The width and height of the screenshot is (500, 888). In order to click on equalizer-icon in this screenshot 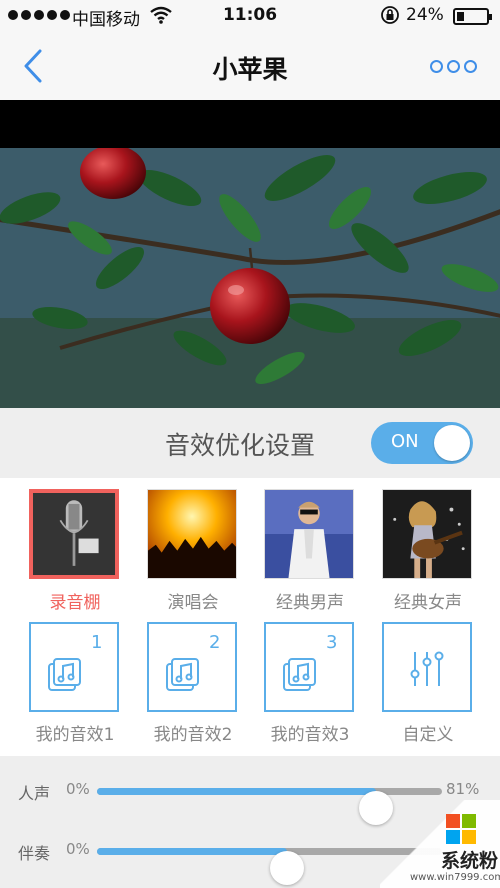, I will do `click(427, 667)`.